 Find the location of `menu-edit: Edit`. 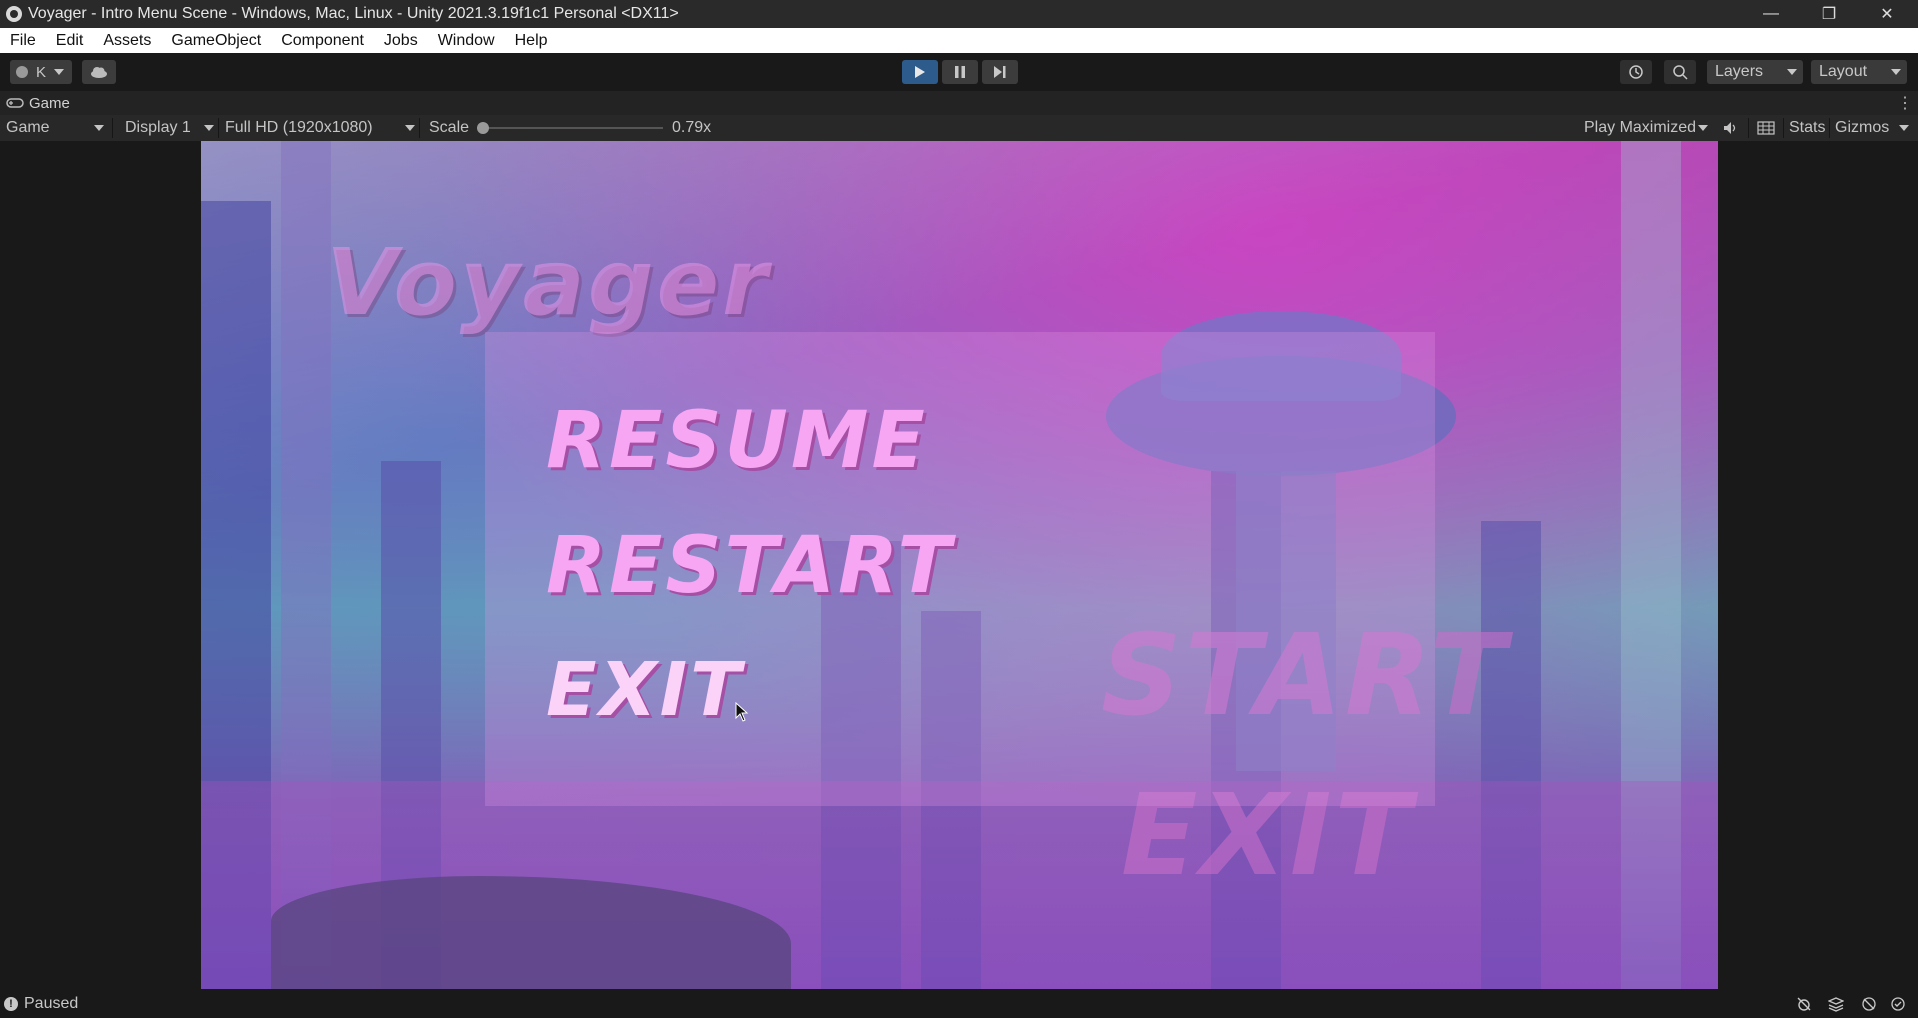

menu-edit: Edit is located at coordinates (70, 40).